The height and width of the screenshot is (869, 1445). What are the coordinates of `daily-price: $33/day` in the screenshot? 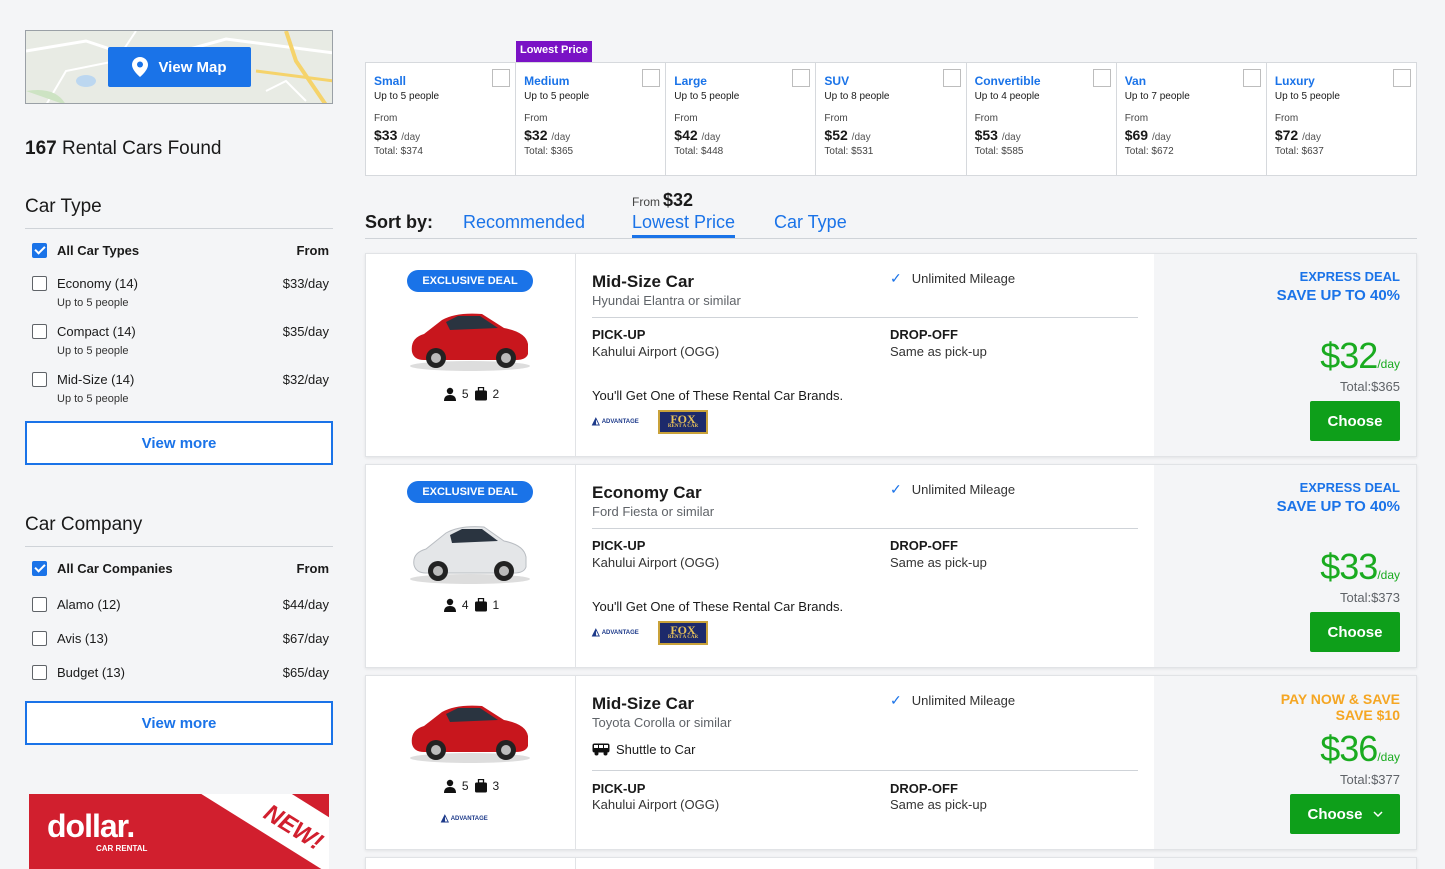 It's located at (1360, 567).